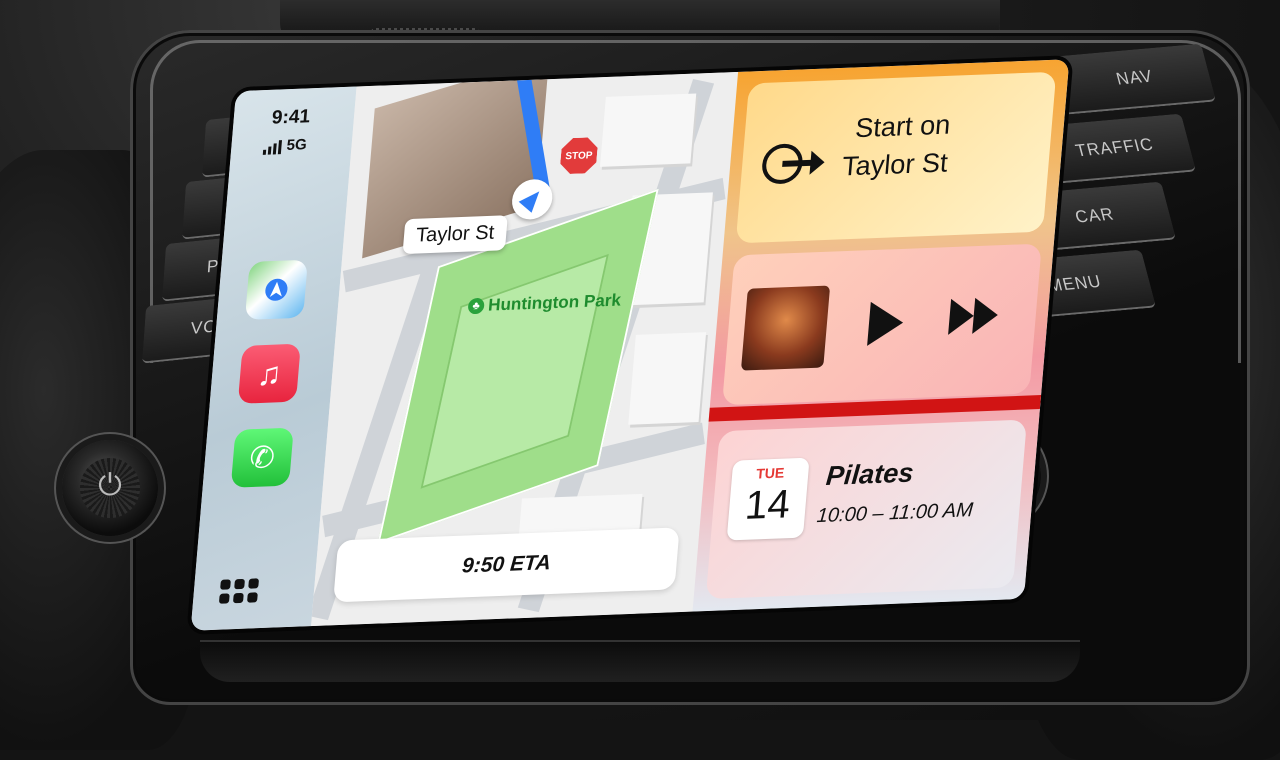 This screenshot has height=760, width=1280. I want to click on fast-forward-icon, so click(974, 316).